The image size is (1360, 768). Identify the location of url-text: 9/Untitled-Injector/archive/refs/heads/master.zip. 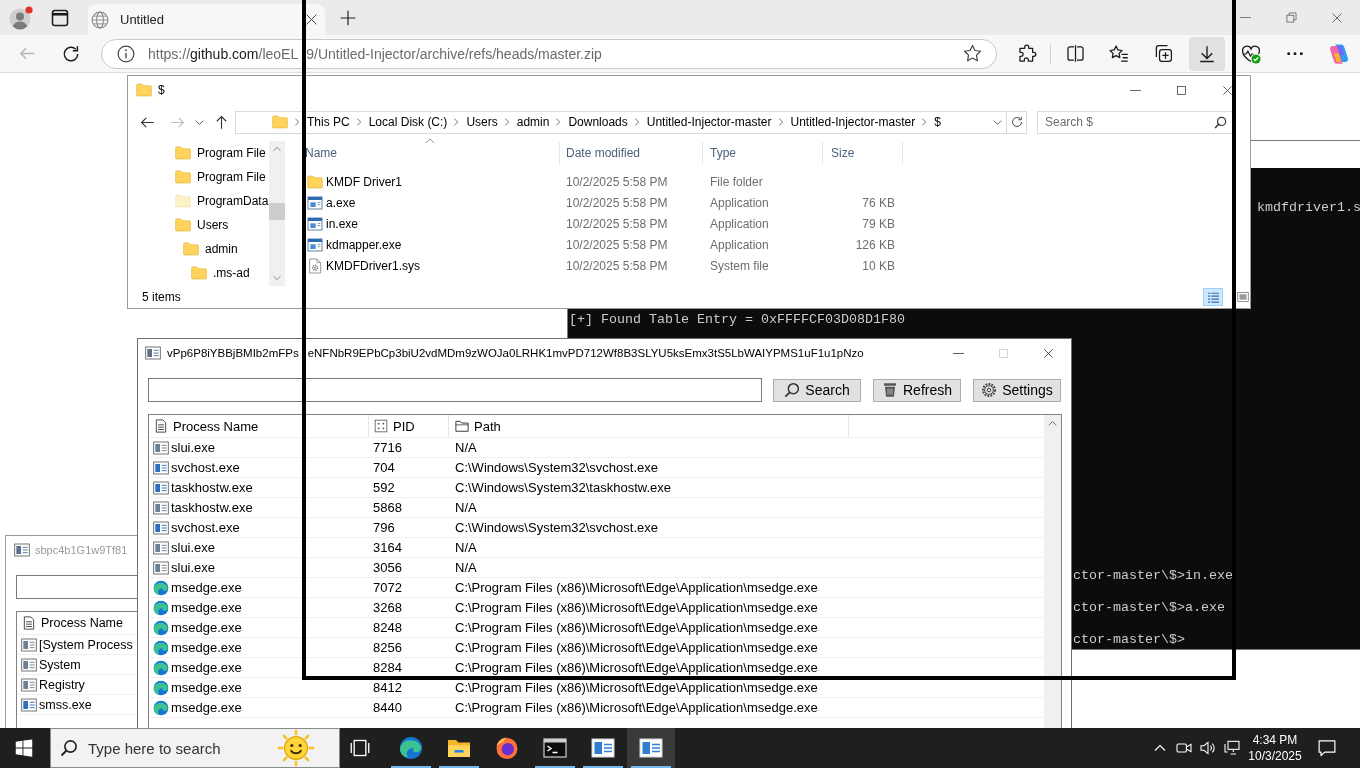
(454, 53).